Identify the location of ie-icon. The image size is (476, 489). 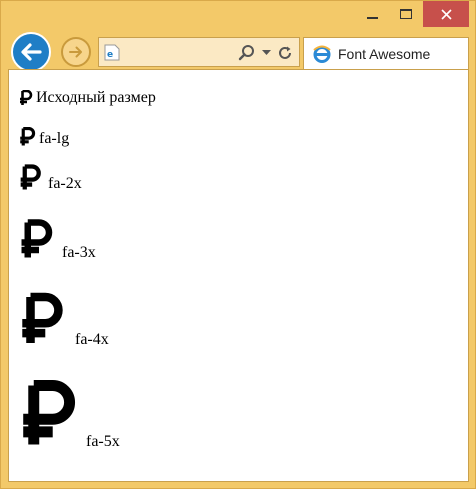
(322, 54).